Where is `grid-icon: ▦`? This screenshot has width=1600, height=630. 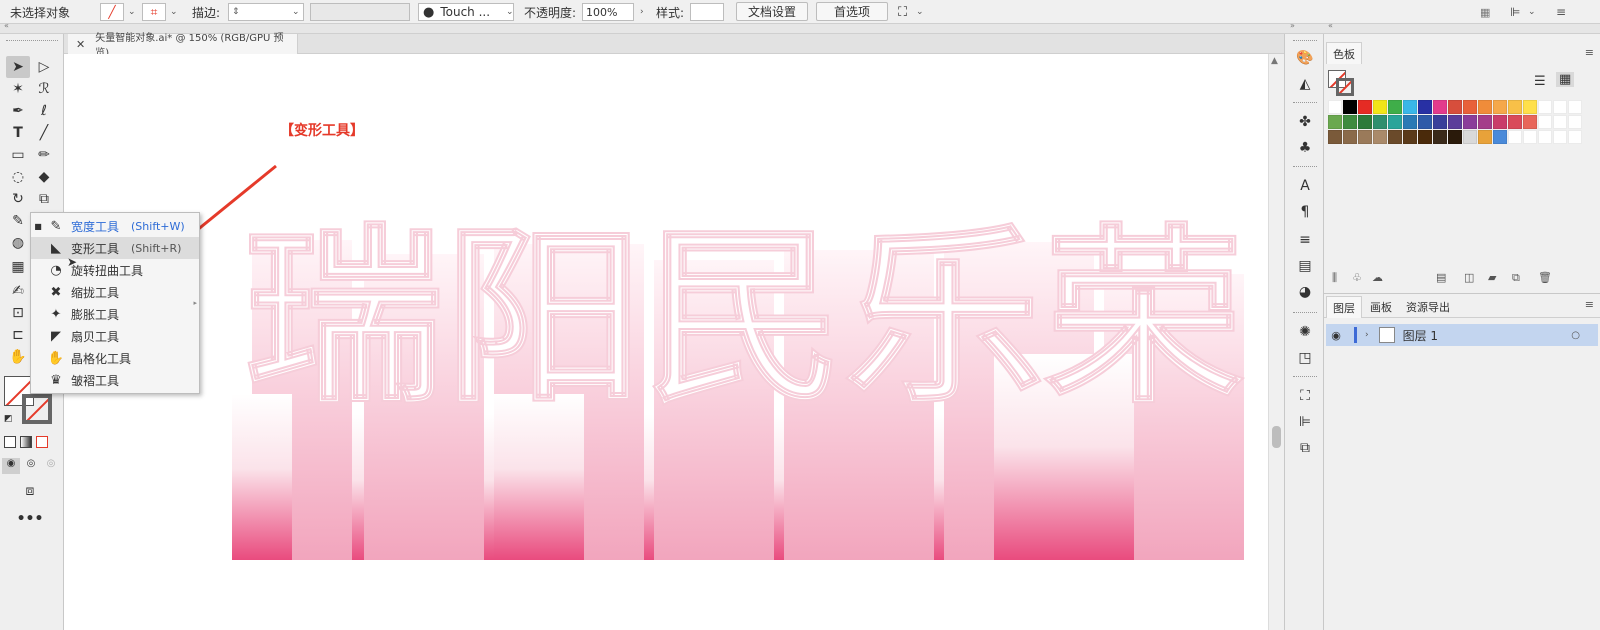 grid-icon: ▦ is located at coordinates (1485, 12).